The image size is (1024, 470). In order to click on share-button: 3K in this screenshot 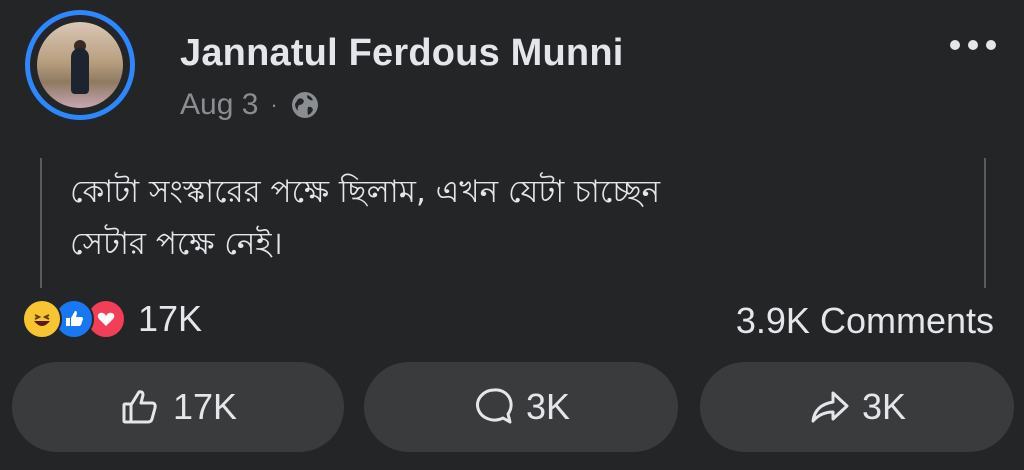, I will do `click(857, 407)`.